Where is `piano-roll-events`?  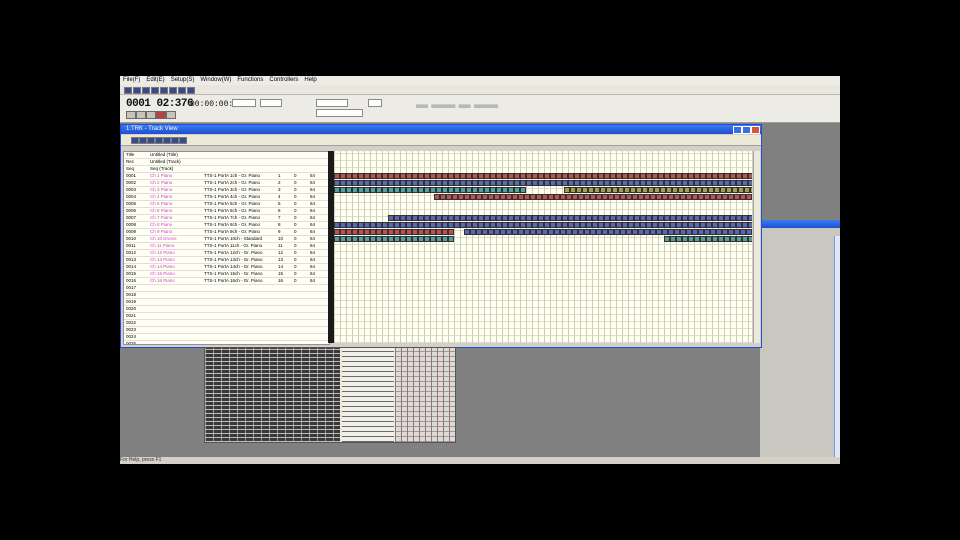 piano-roll-events is located at coordinates (425, 395).